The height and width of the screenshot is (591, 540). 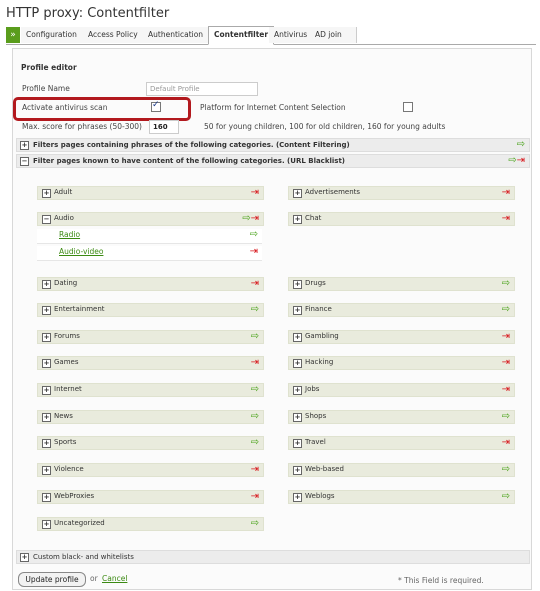 What do you see at coordinates (150, 193) in the screenshot?
I see `category-adult: + Adult ⇥` at bounding box center [150, 193].